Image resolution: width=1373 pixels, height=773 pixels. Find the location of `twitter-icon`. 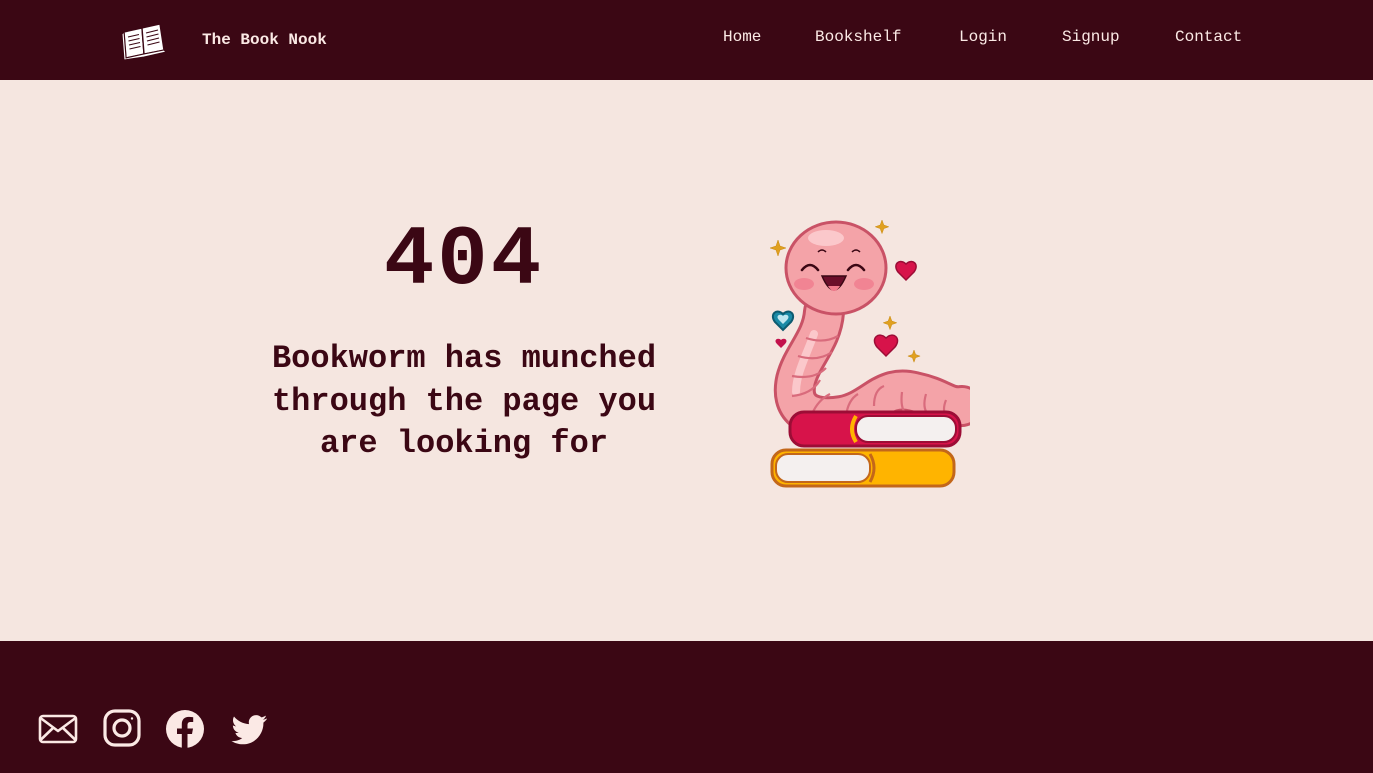

twitter-icon is located at coordinates (249, 729).